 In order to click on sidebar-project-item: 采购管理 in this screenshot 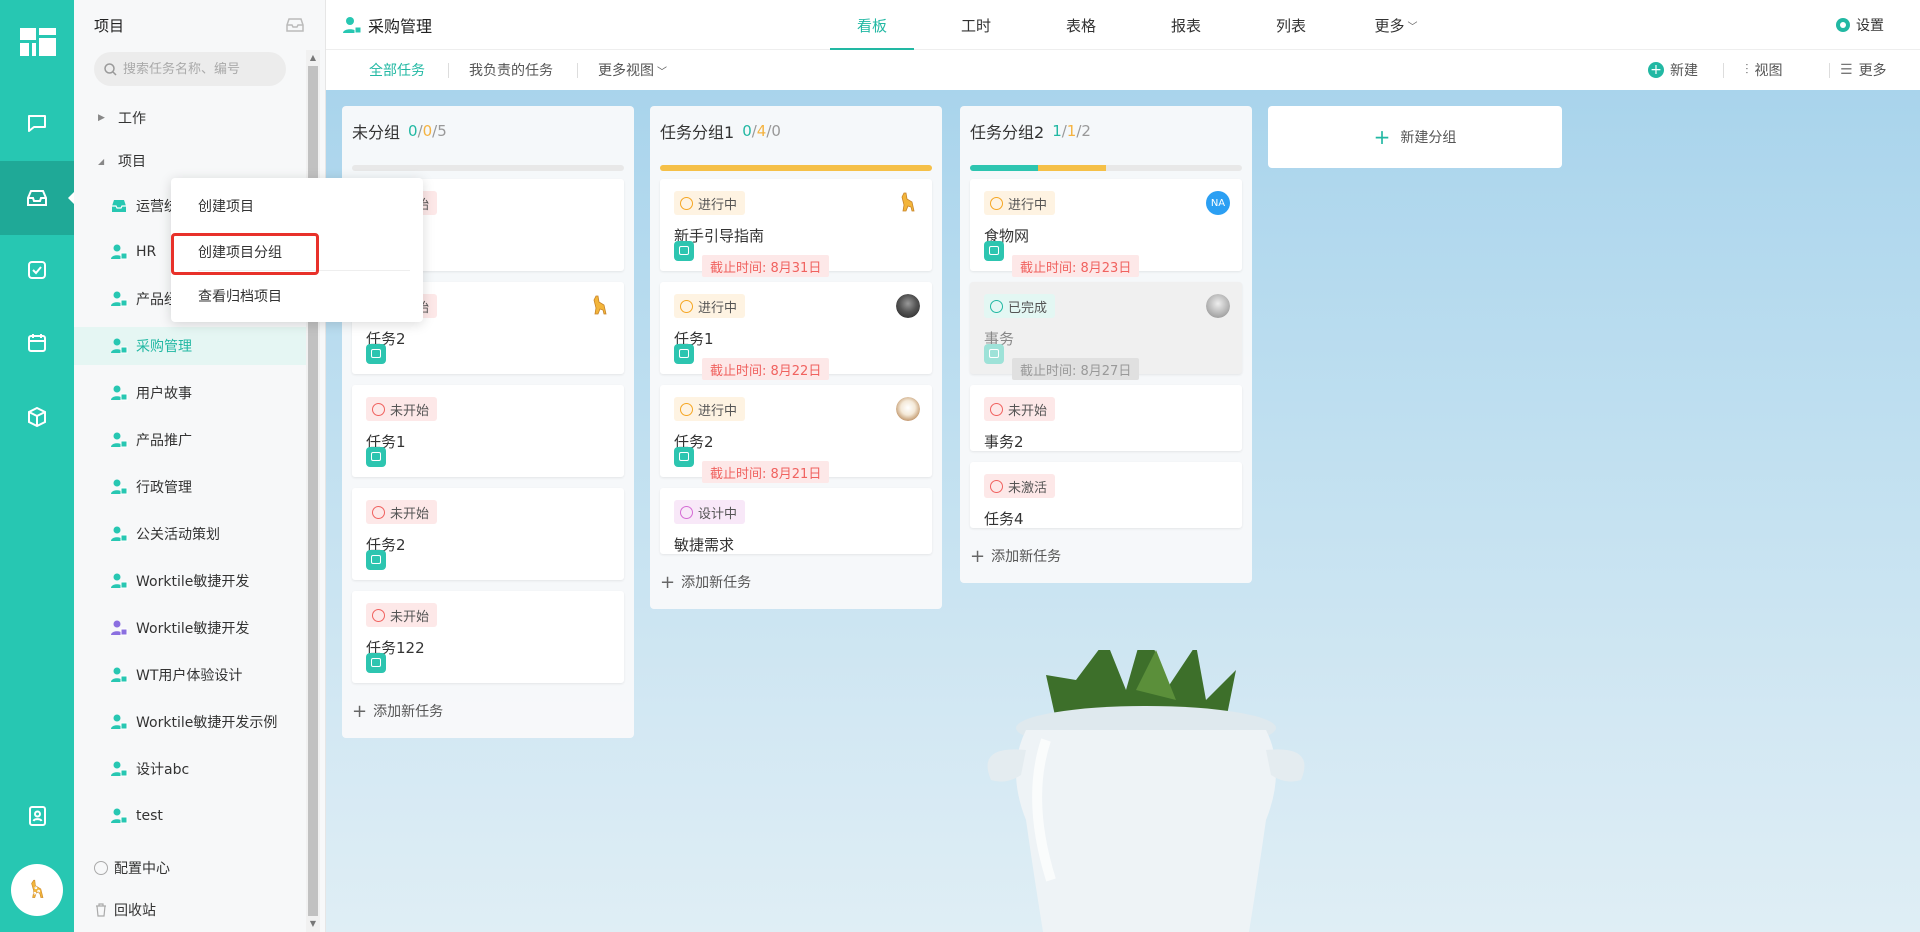, I will do `click(190, 346)`.